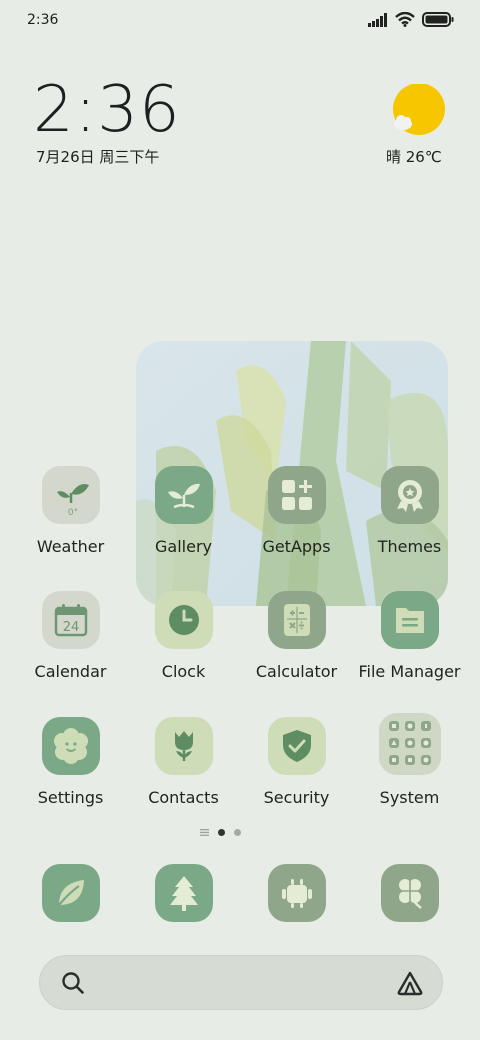 The image size is (480, 1040). What do you see at coordinates (43, 20) in the screenshot?
I see `status-time: 2:36` at bounding box center [43, 20].